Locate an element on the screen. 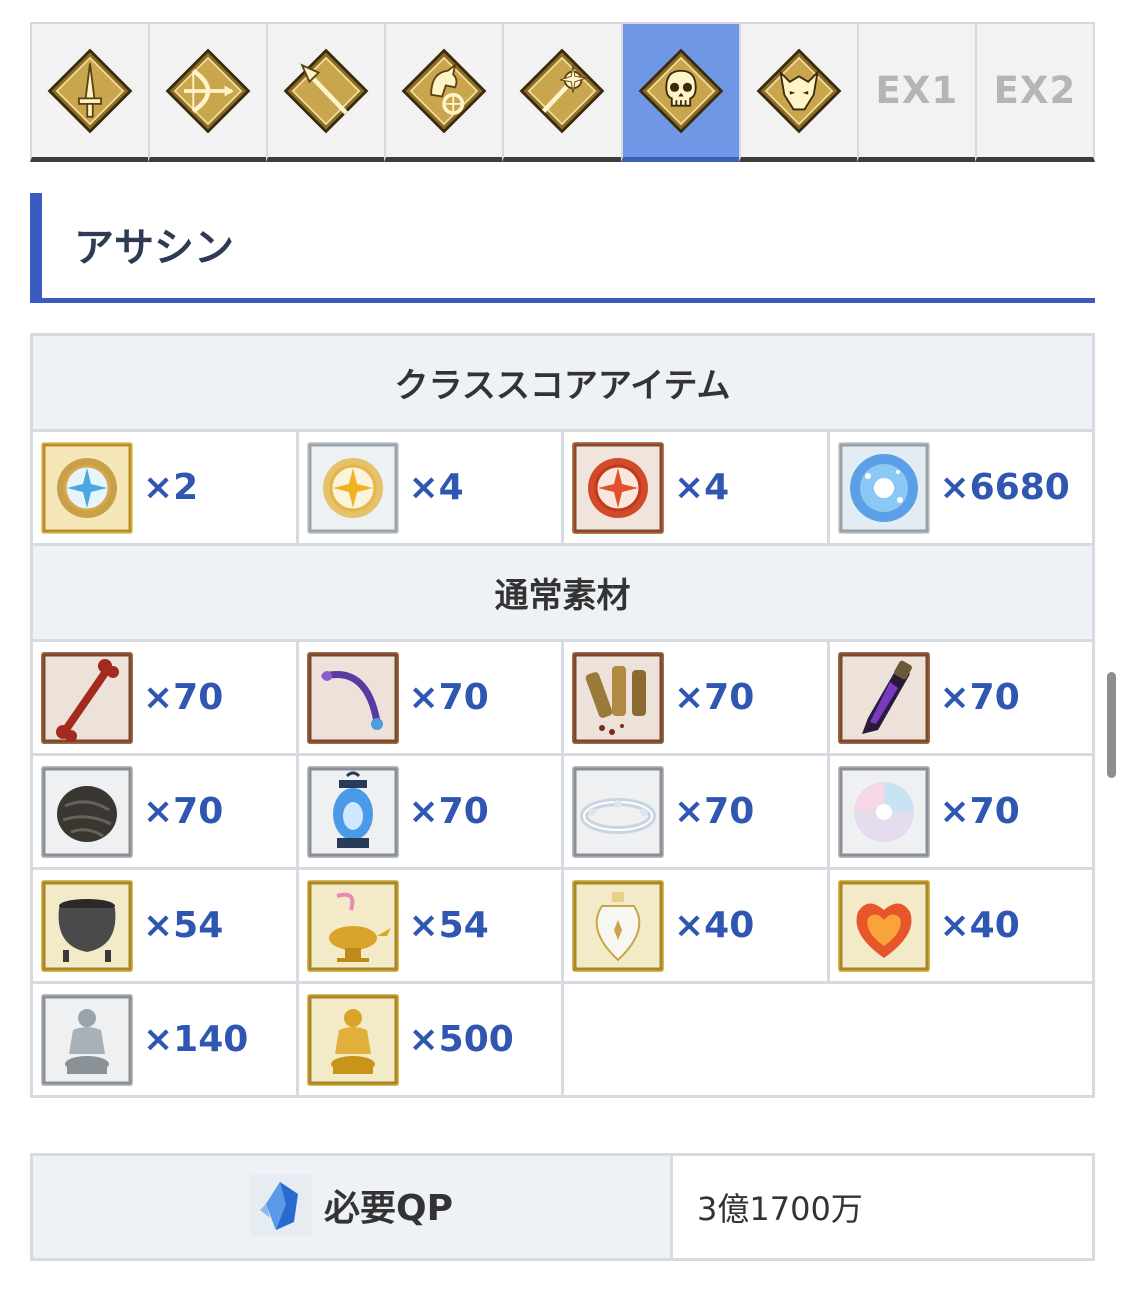  fire-heart-icon is located at coordinates (883, 925).